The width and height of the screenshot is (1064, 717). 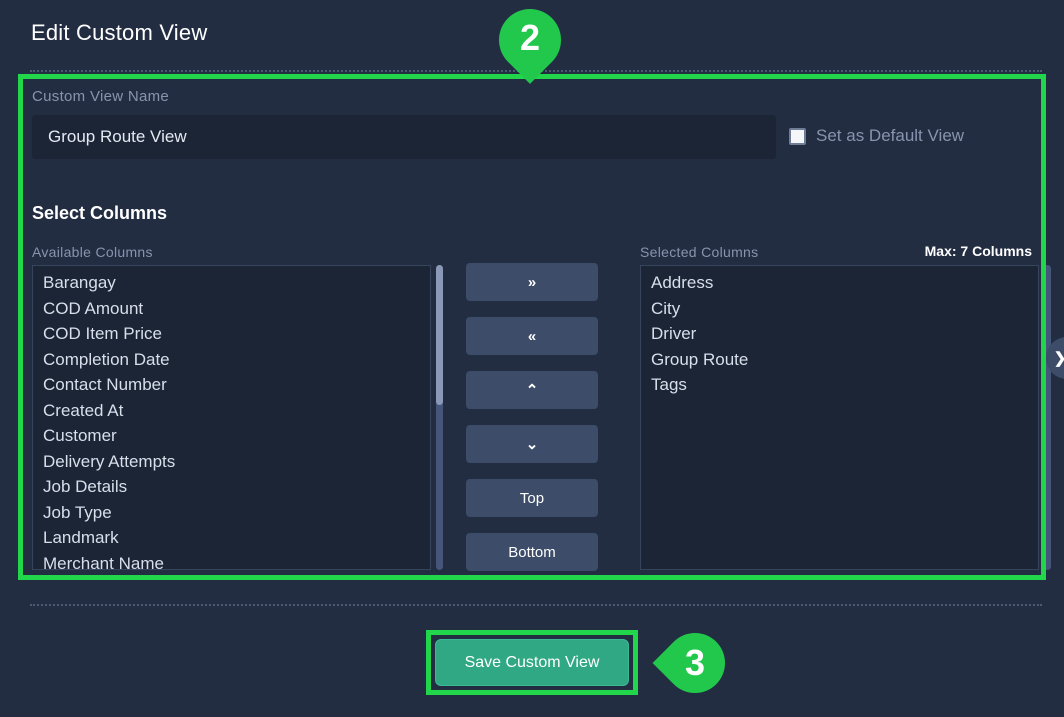 What do you see at coordinates (532, 552) in the screenshot?
I see `move-to-bottom-button: Bottom` at bounding box center [532, 552].